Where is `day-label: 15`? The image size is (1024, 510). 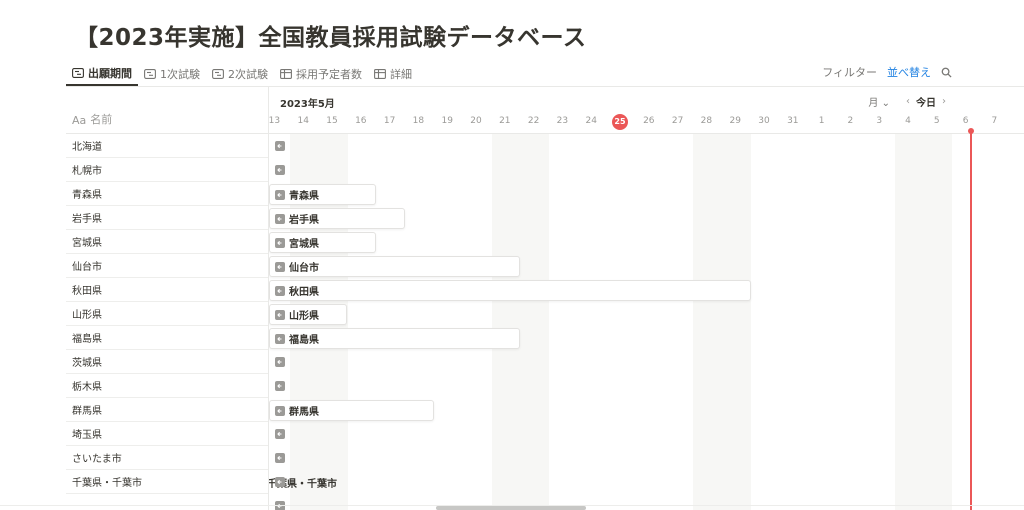 day-label: 15 is located at coordinates (332, 121).